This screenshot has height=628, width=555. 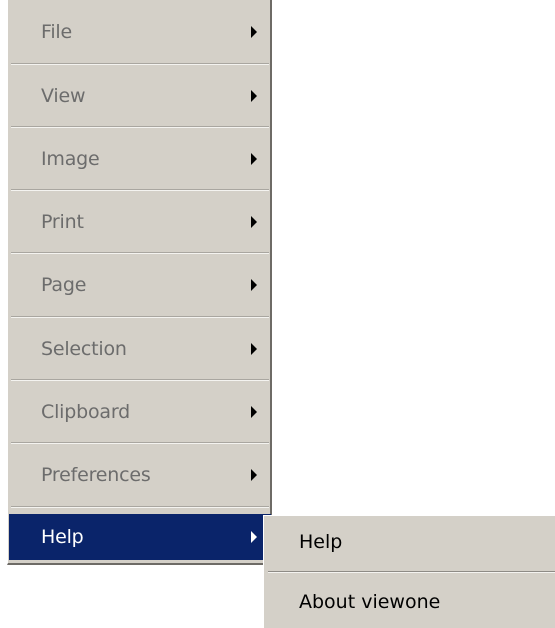 What do you see at coordinates (409, 542) in the screenshot?
I see `submenu-item-help: Help` at bounding box center [409, 542].